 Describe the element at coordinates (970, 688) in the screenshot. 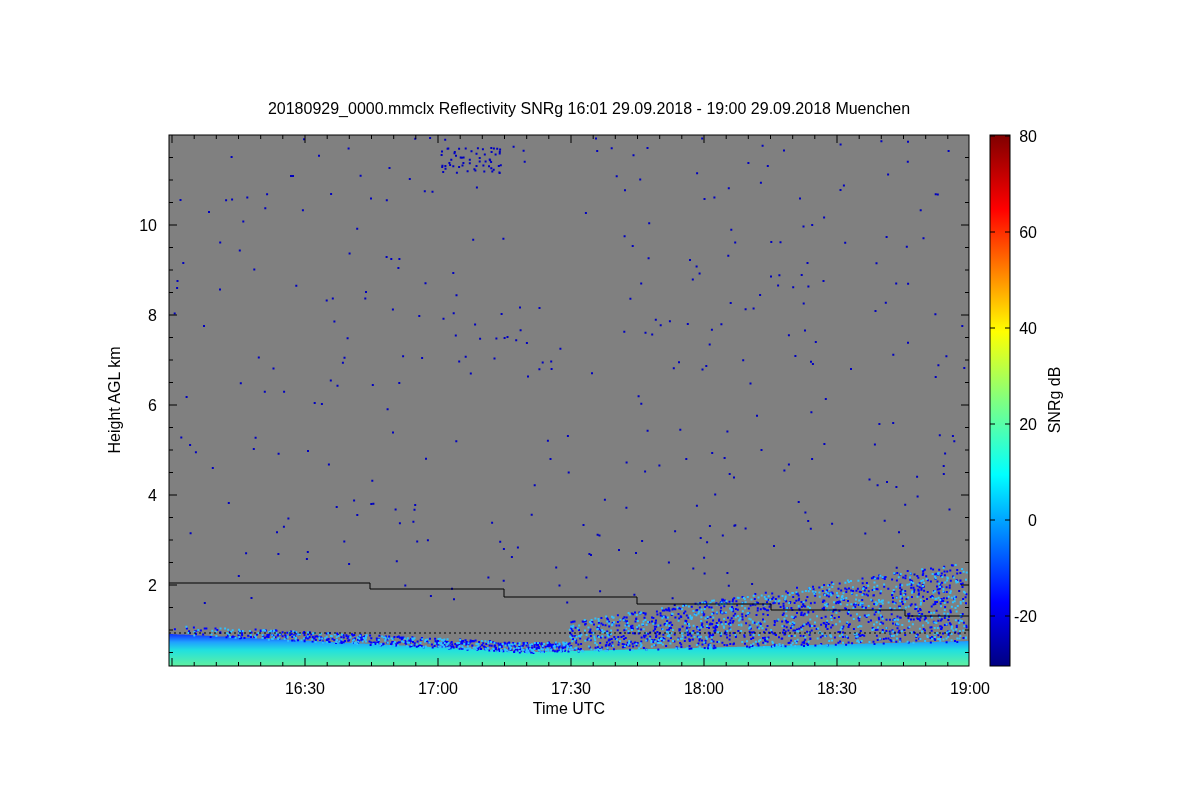

I see `x-tick-label: 19:00` at that location.